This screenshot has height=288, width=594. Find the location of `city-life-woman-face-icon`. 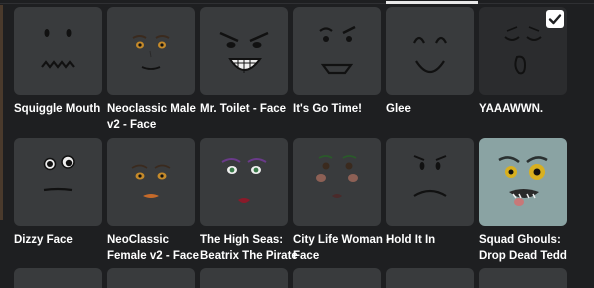

city-life-woman-face-icon is located at coordinates (337, 176).